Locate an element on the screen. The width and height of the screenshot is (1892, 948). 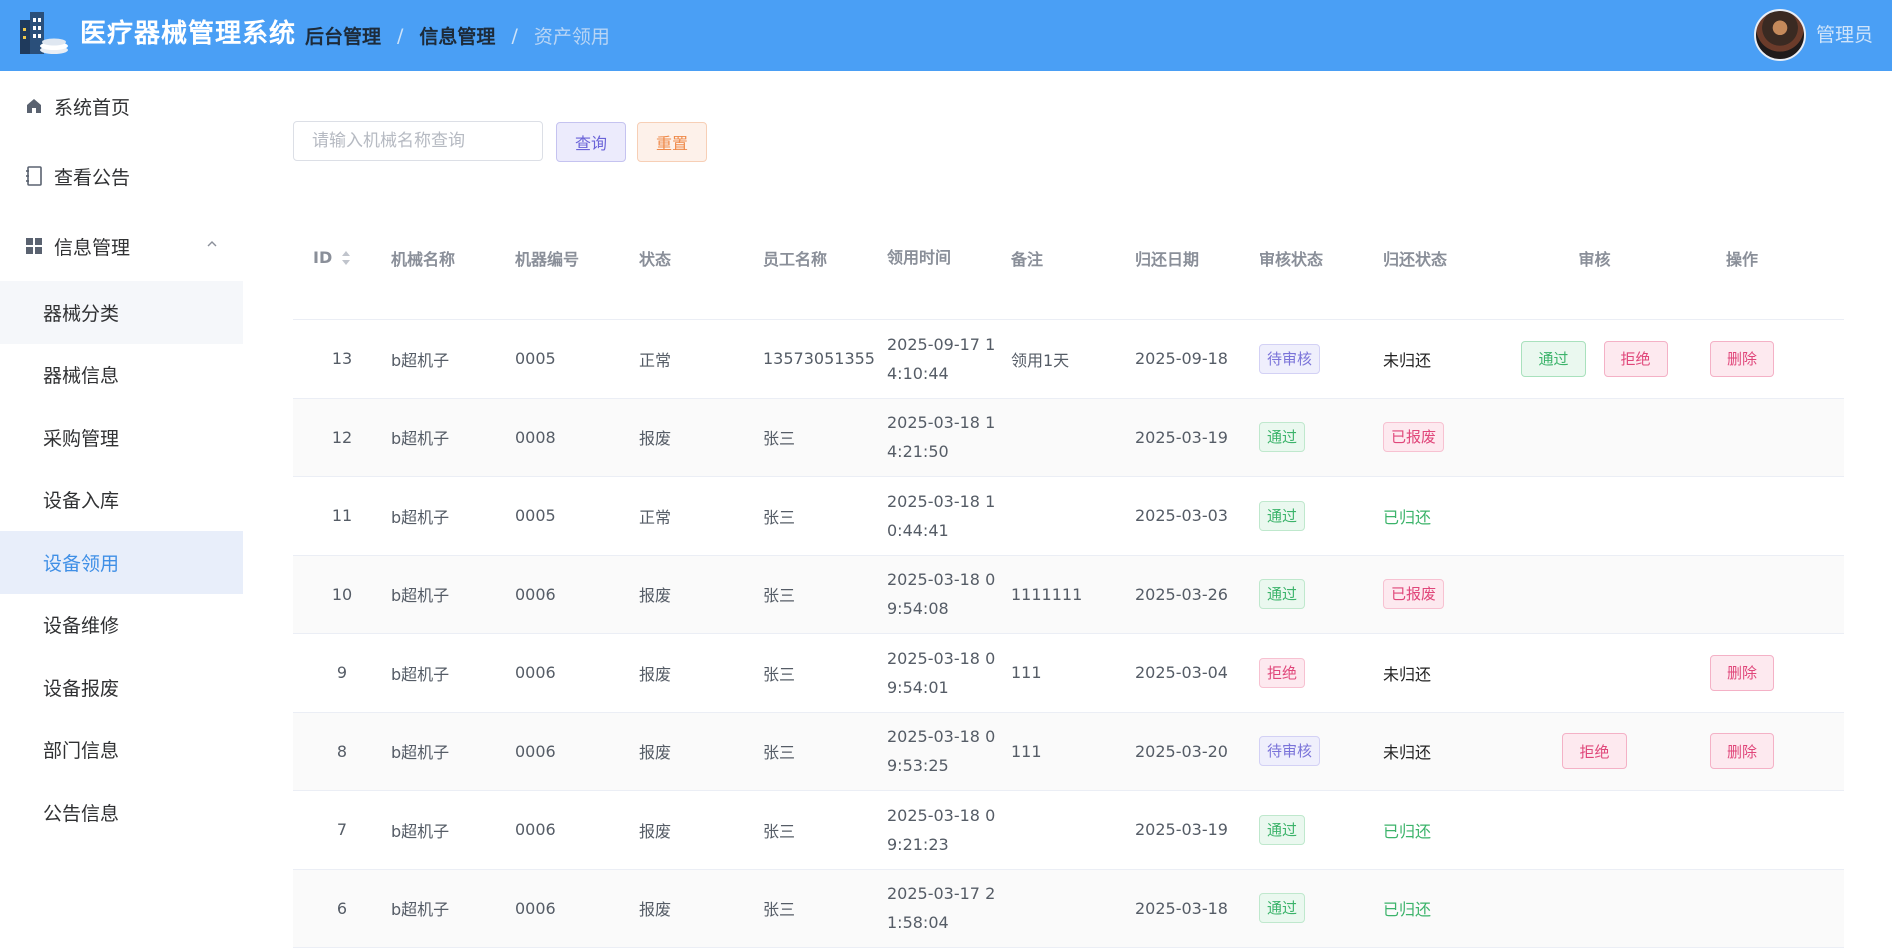
sidebar-item-home: 系统首页 is located at coordinates (121, 106).